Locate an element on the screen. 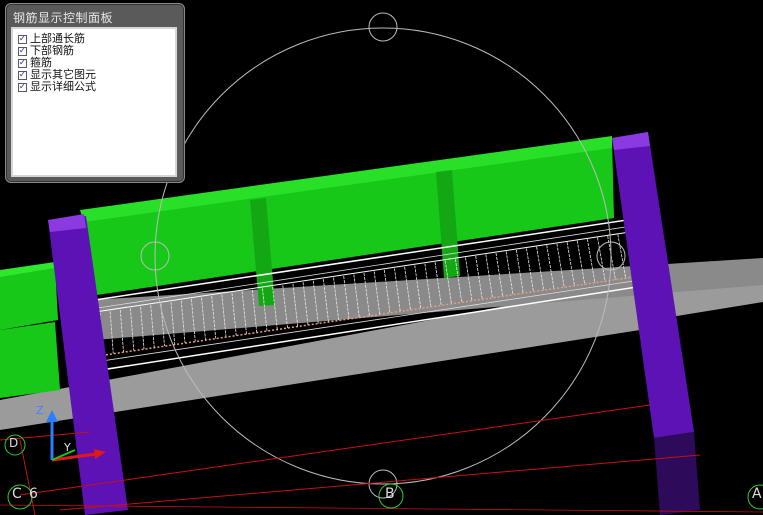  checkbox-top-continuous-rebar: ✓ is located at coordinates (22, 39).